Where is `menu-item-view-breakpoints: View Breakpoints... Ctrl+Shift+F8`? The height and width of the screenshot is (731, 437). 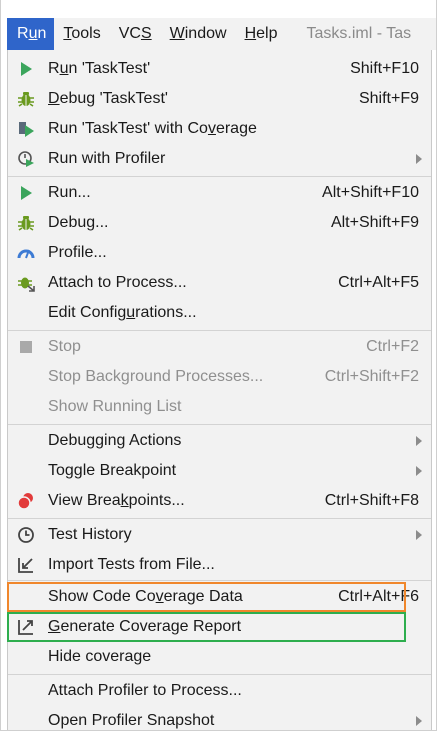
menu-item-view-breakpoints: View Breakpoints... Ctrl+Shift+F8 is located at coordinates (219, 501).